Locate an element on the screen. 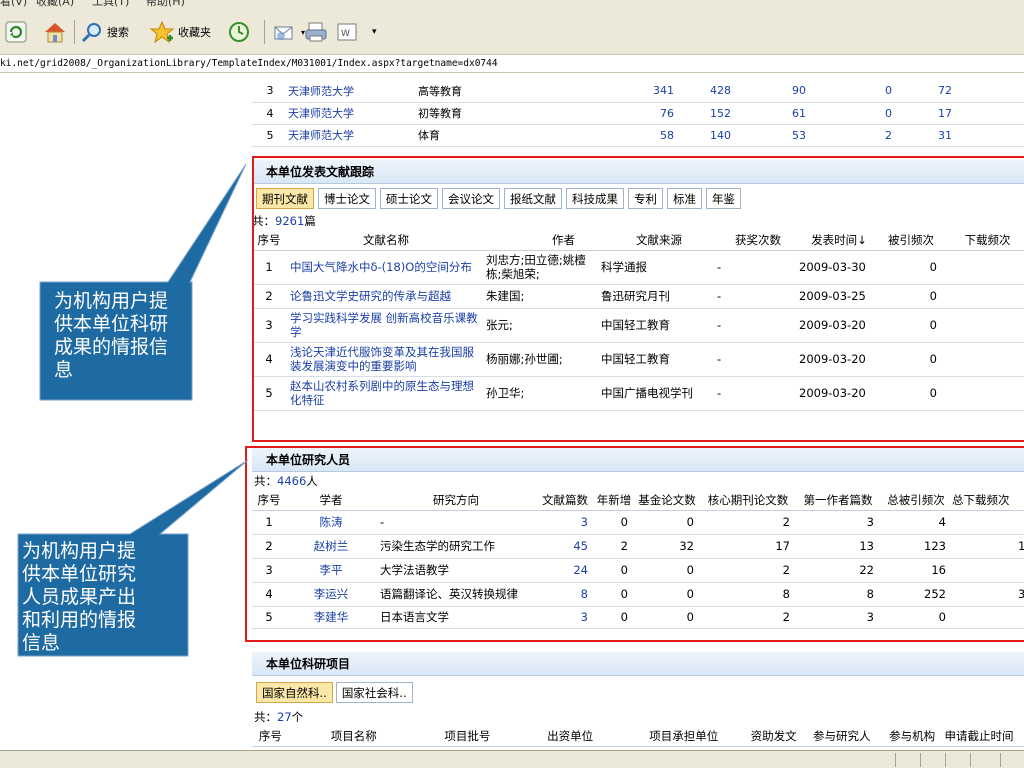 This screenshot has height=768, width=1024. edit-button: W is located at coordinates (347, 32).